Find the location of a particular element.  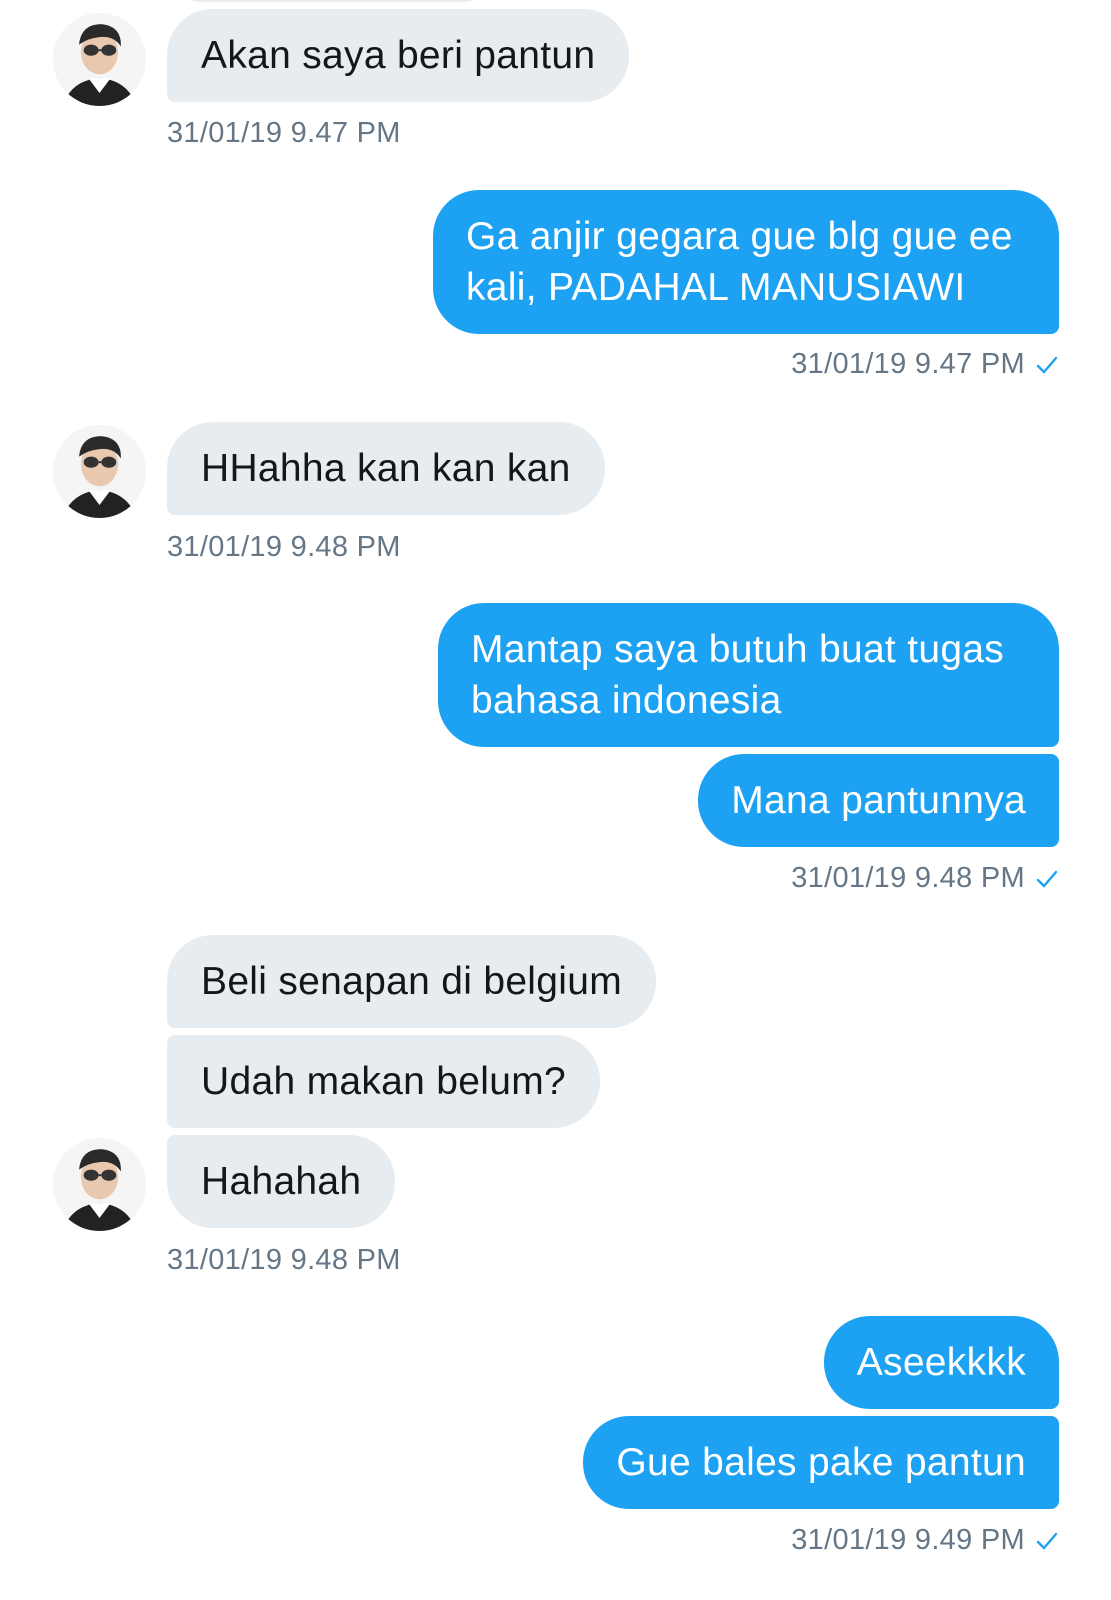

timestamp-text: 31/01/19 9.47 PM is located at coordinates (908, 364).